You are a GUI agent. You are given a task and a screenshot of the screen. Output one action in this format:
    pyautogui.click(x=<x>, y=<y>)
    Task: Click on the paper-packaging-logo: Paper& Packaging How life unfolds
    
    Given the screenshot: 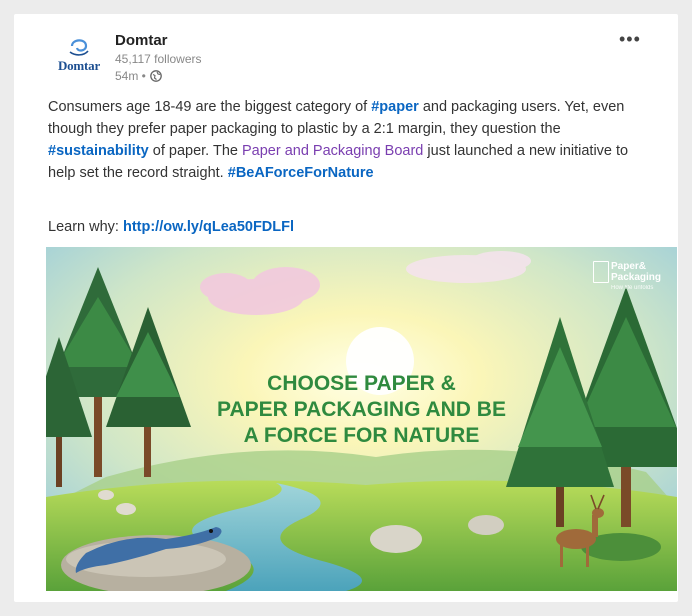 What is the action you would take?
    pyautogui.click(x=626, y=283)
    